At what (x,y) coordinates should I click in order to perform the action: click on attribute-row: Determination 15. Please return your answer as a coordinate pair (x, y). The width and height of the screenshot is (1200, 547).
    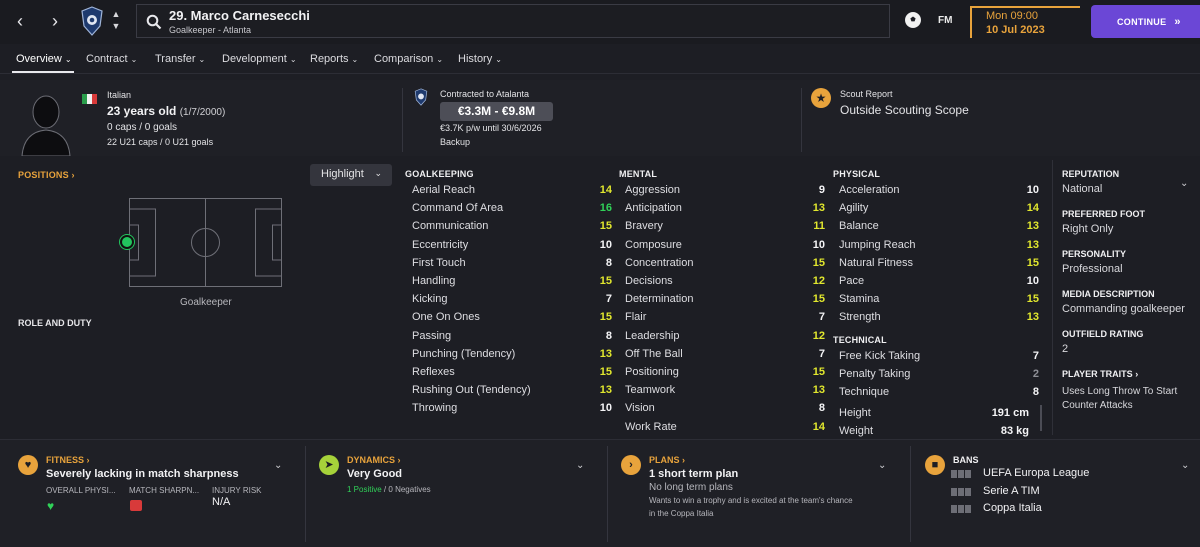
    Looking at the image, I should click on (722, 300).